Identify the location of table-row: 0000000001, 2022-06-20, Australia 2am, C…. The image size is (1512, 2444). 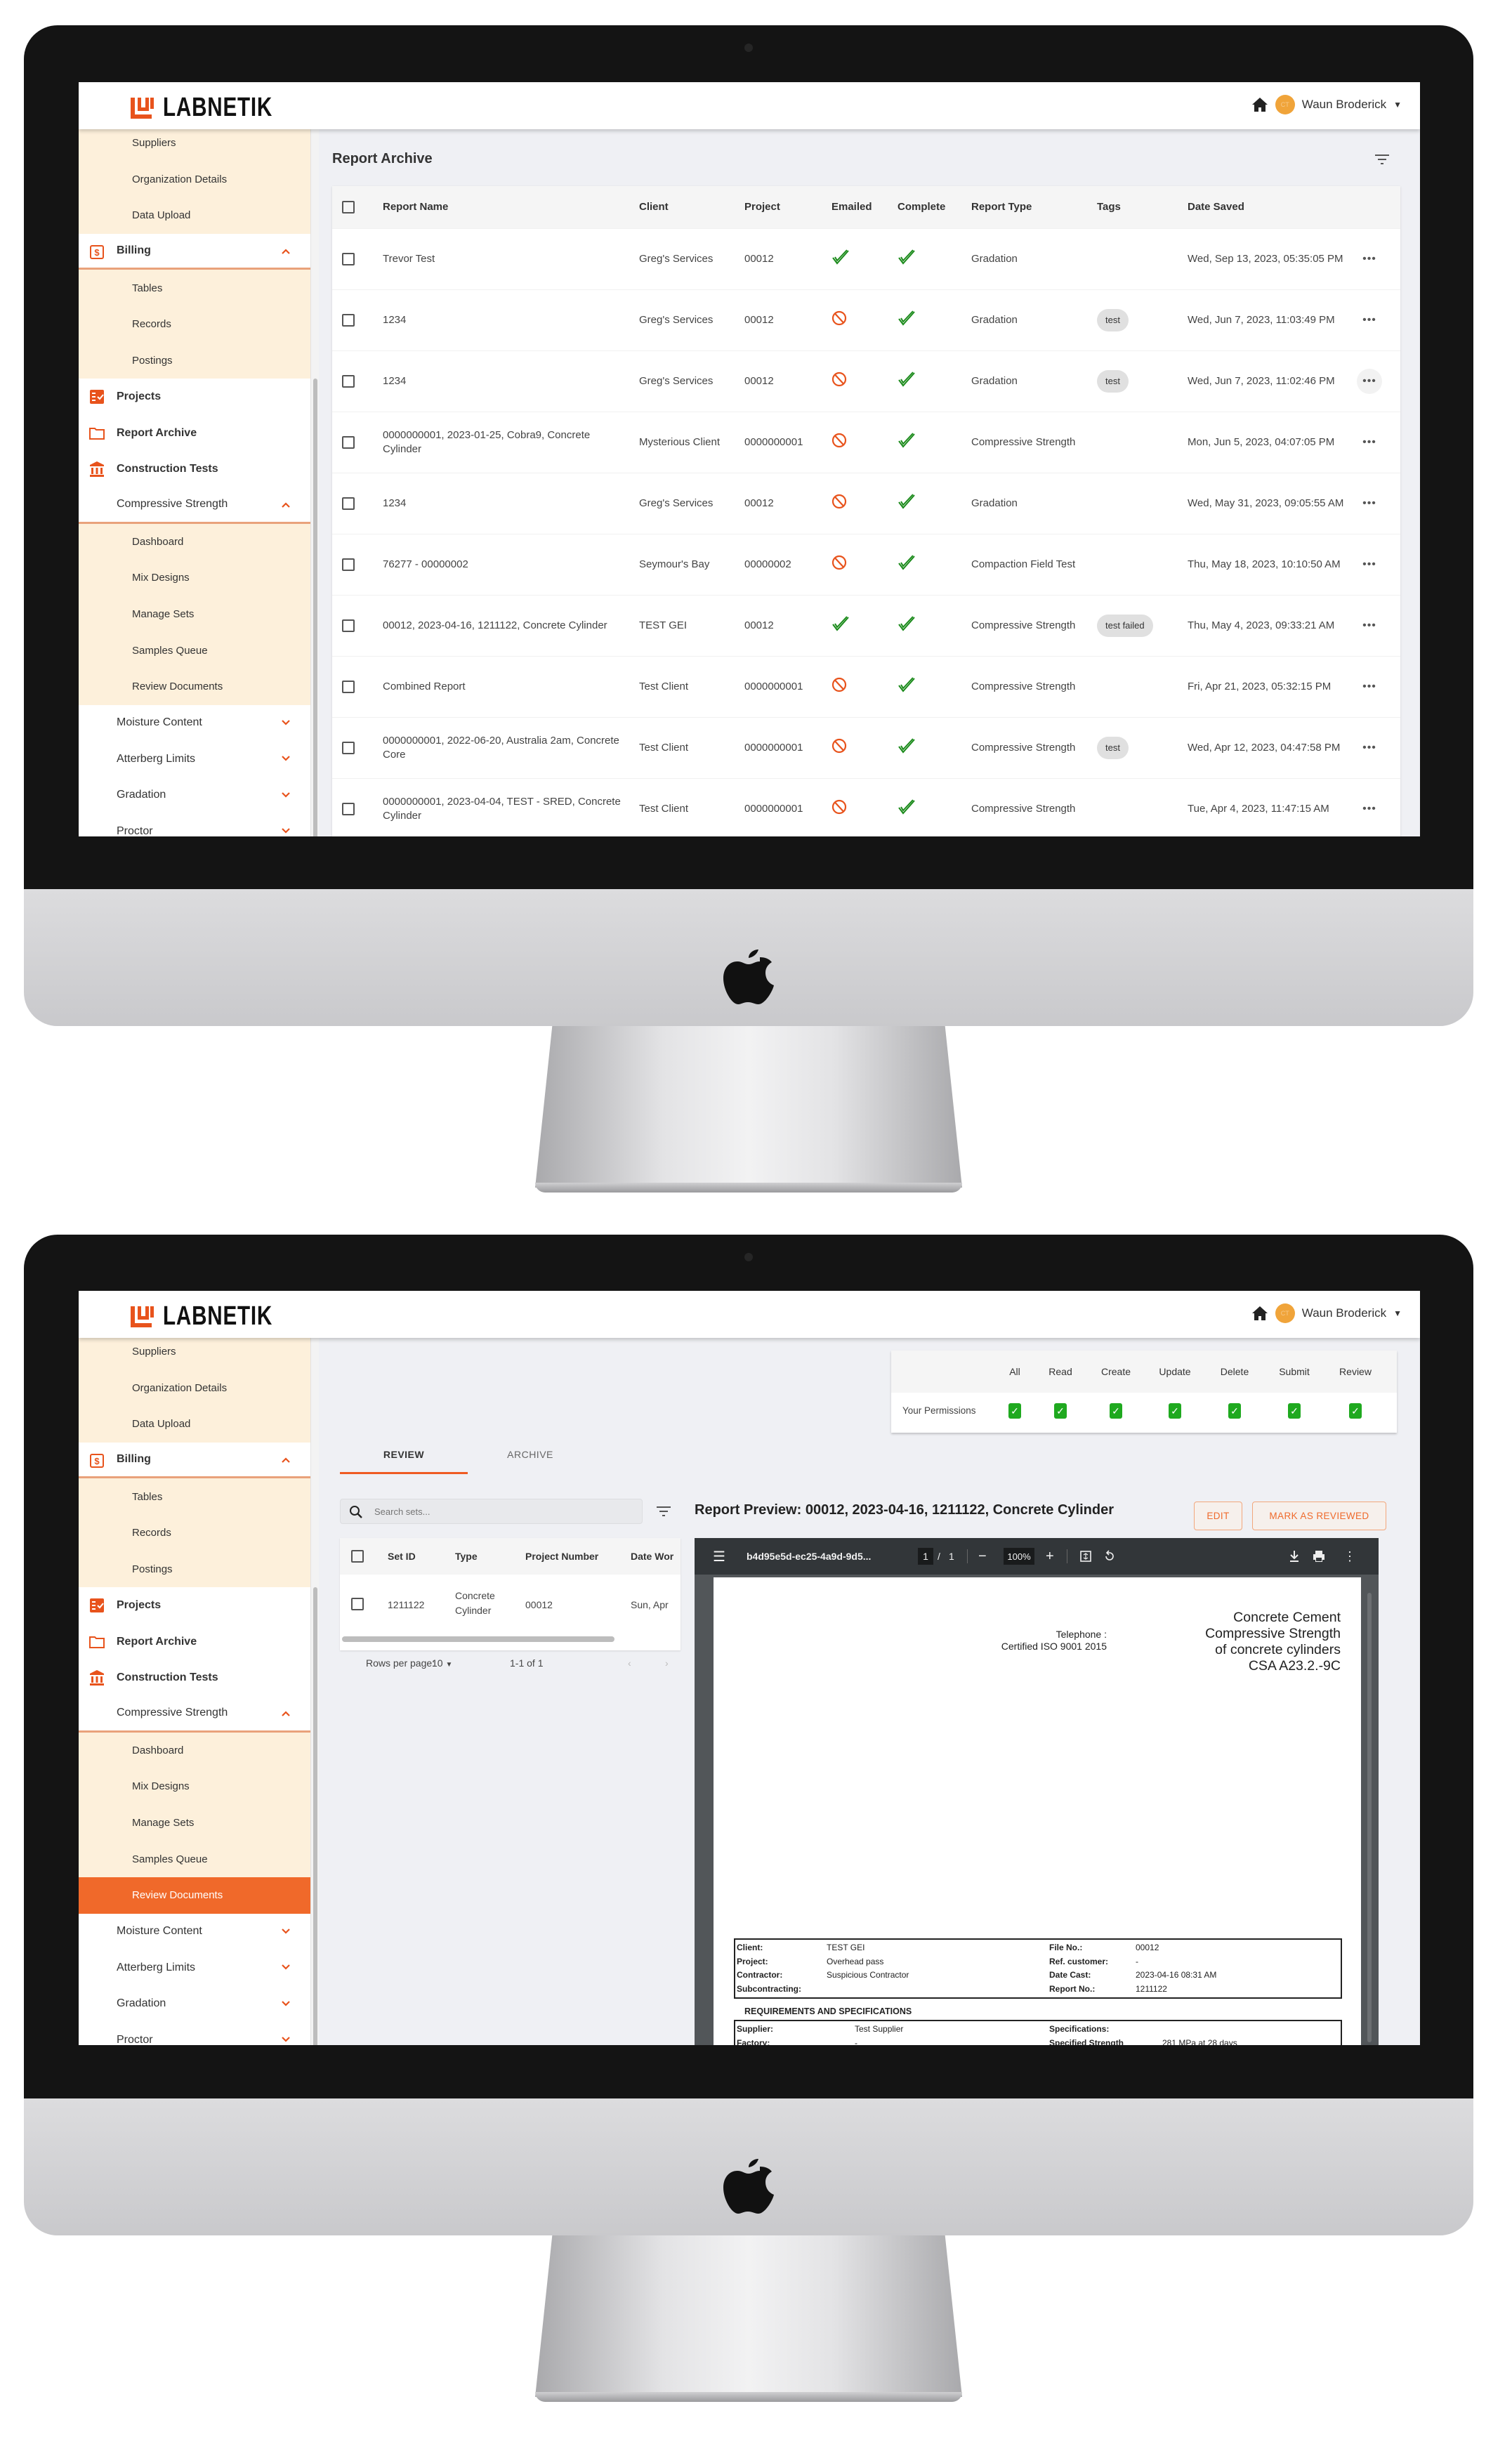
(866, 748).